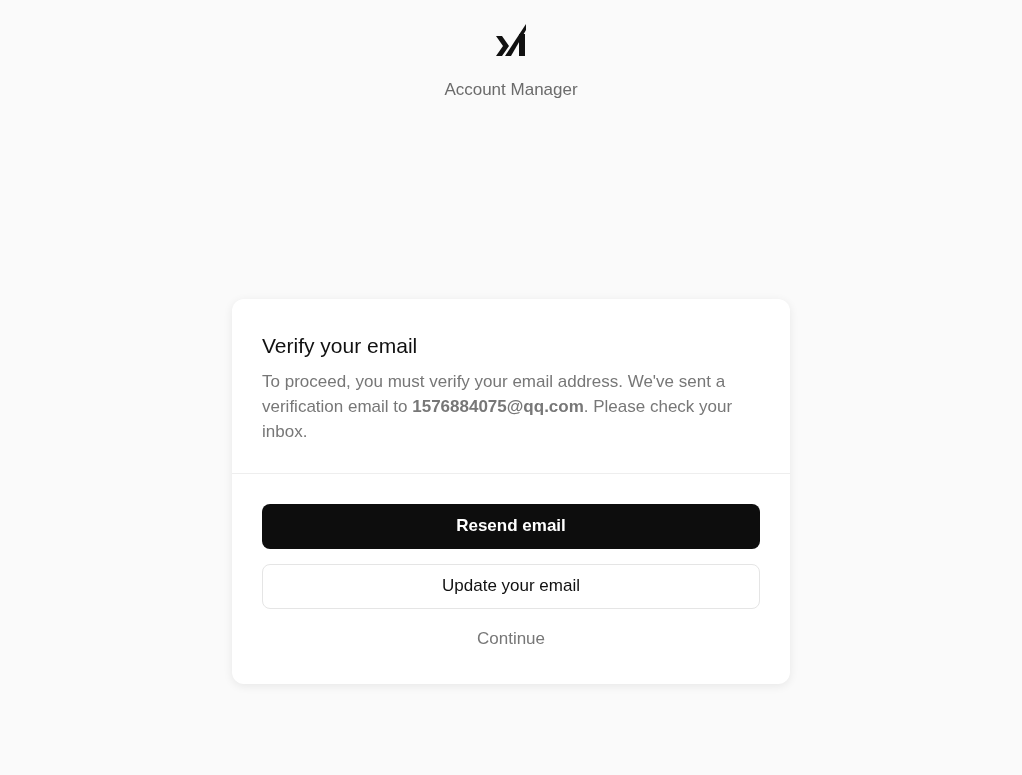  I want to click on resend-button: Resend email, so click(511, 526).